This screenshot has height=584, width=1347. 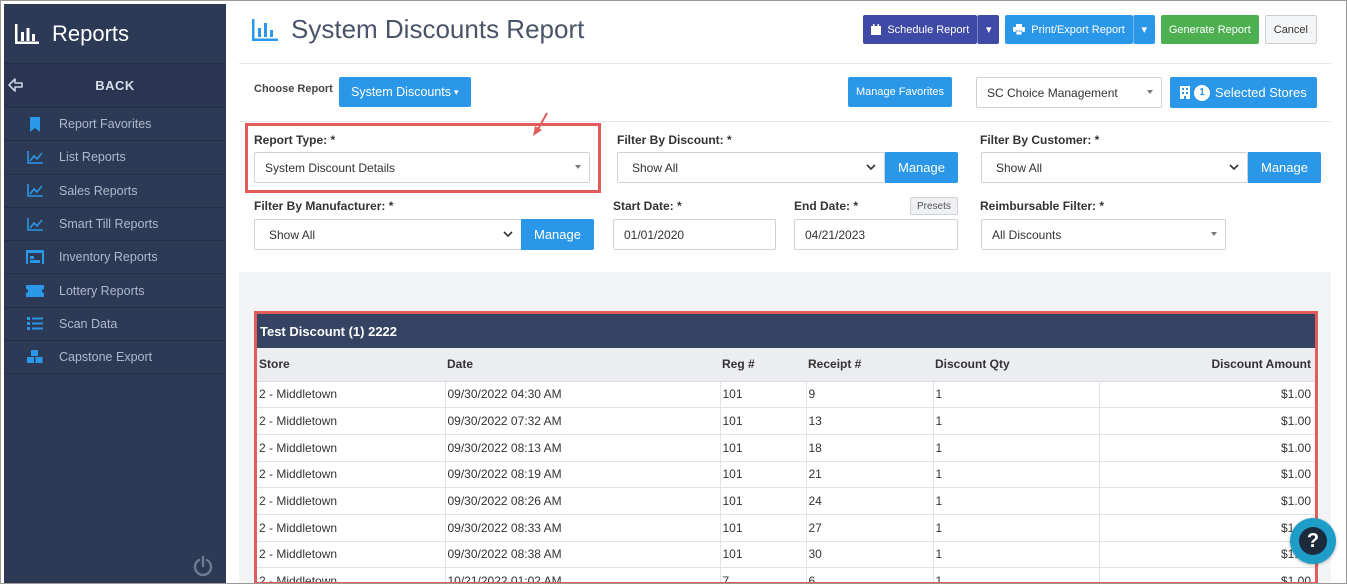 What do you see at coordinates (1069, 29) in the screenshot?
I see `print-export-button: Print/Export Report` at bounding box center [1069, 29].